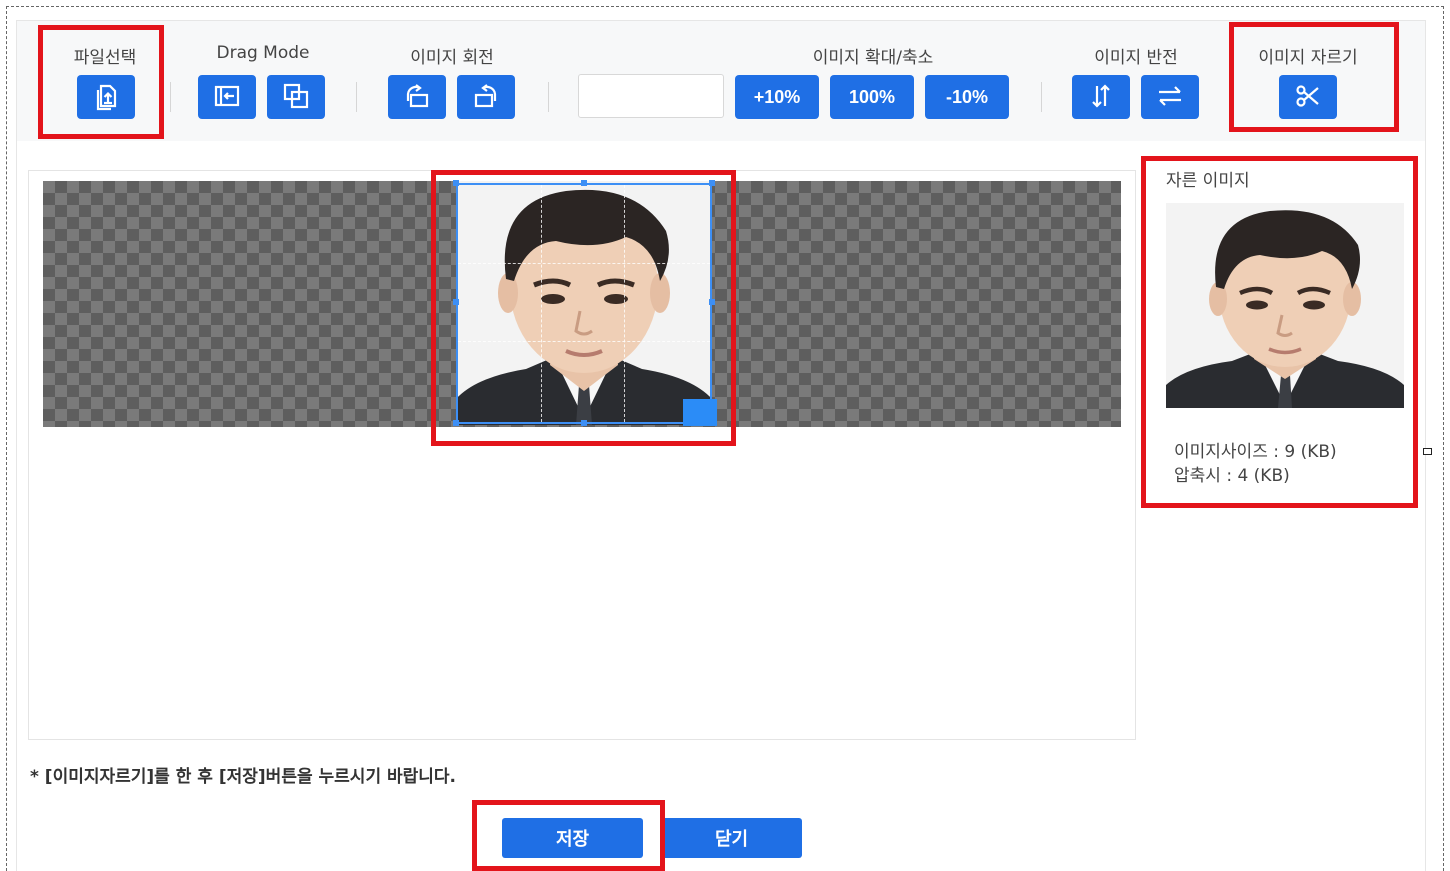 This screenshot has width=1450, height=871. I want to click on zoom-in-label: +10%, so click(777, 96).